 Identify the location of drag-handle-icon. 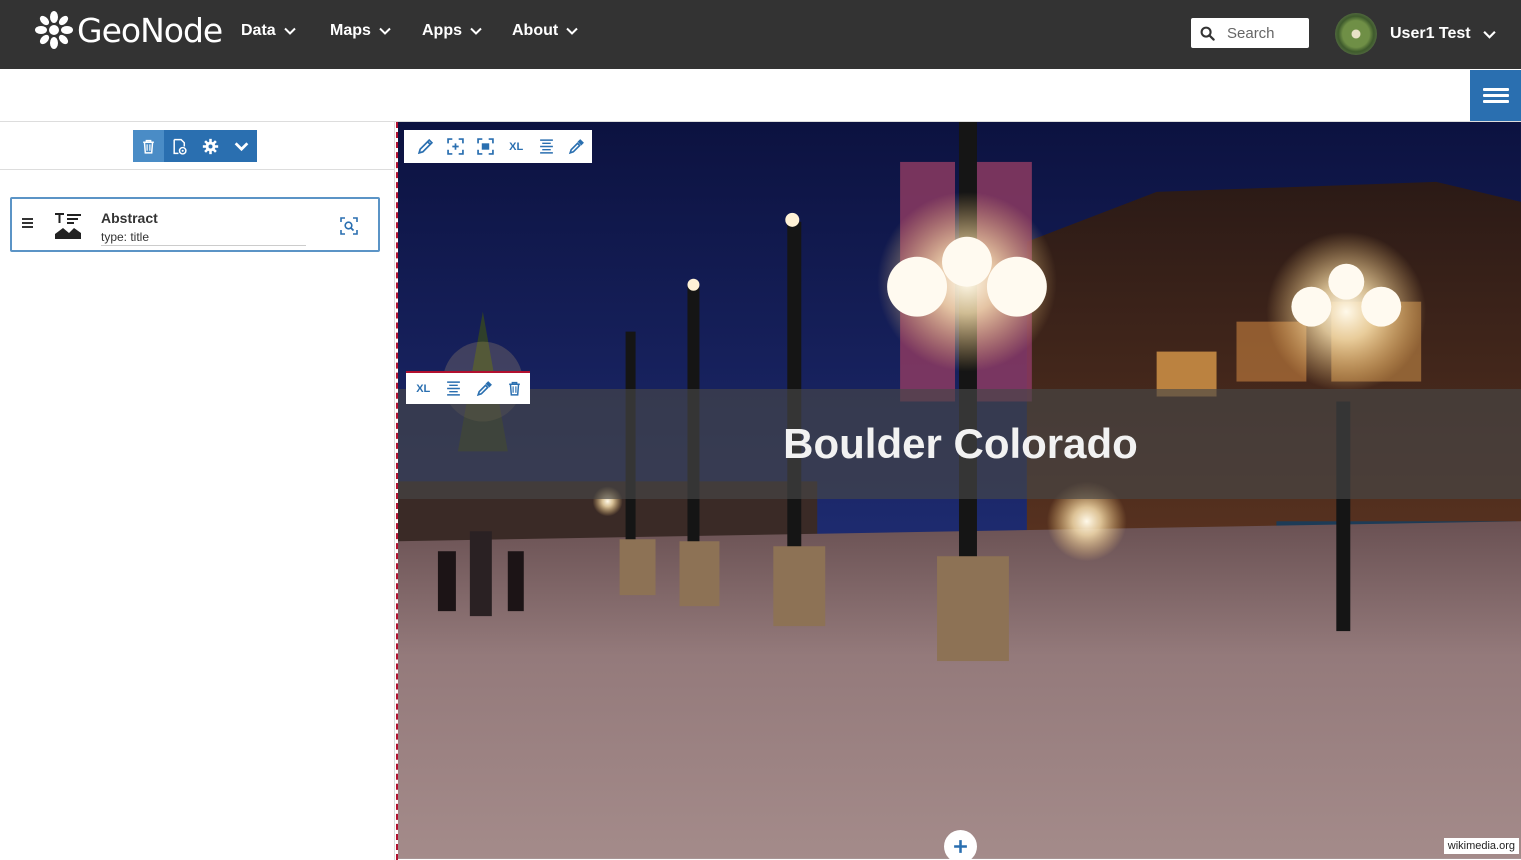
(27, 224).